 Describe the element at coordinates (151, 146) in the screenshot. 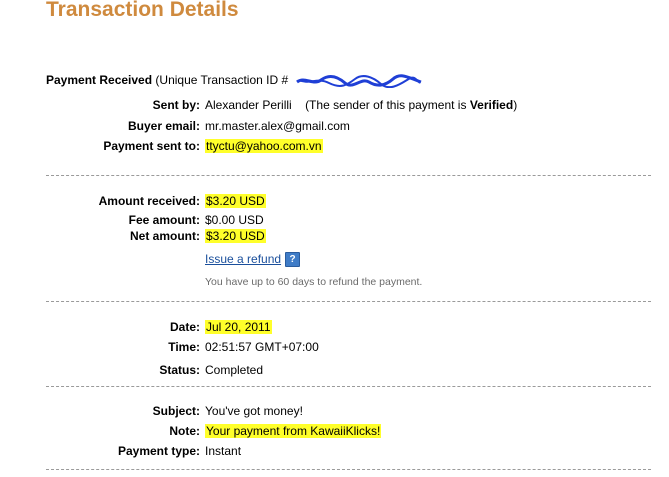

I see `payment-sent-to-label: Payment sent to:` at that location.